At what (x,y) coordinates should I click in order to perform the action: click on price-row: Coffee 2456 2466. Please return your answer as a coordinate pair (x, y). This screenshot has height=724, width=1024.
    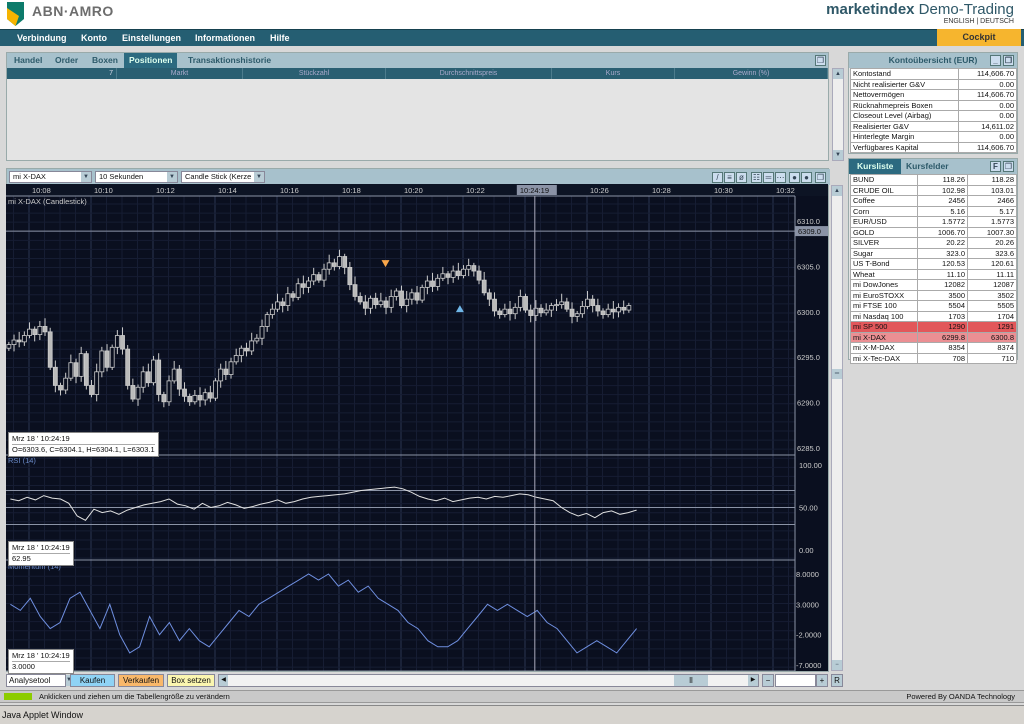
    Looking at the image, I should click on (933, 201).